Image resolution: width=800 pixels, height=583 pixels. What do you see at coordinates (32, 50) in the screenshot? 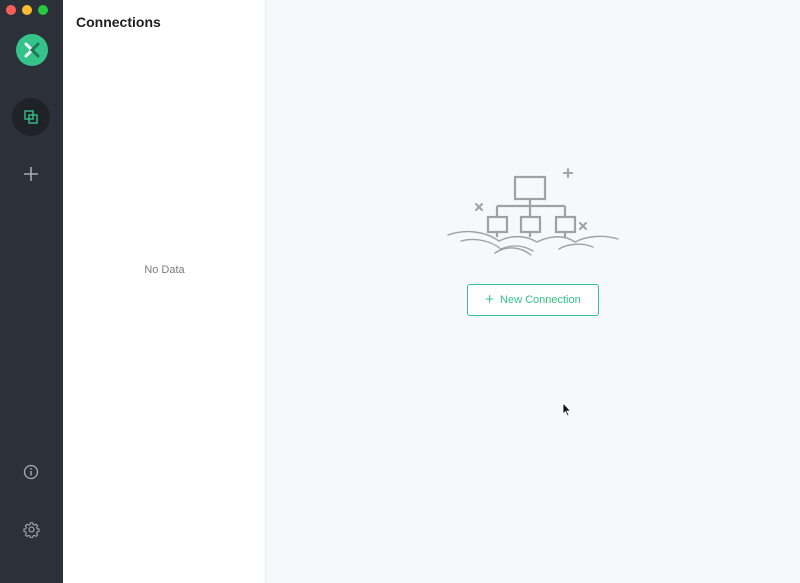
I see `mqttx-logo-icon` at bounding box center [32, 50].